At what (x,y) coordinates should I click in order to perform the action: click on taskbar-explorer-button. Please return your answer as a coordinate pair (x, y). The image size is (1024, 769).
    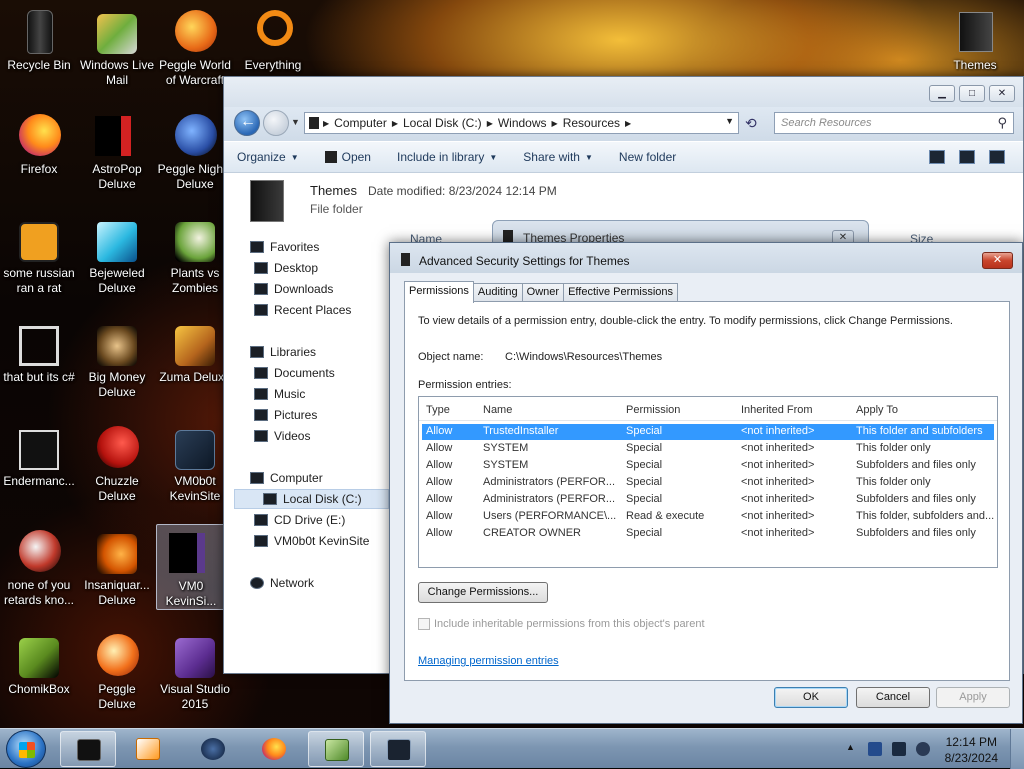
    Looking at the image, I should click on (88, 749).